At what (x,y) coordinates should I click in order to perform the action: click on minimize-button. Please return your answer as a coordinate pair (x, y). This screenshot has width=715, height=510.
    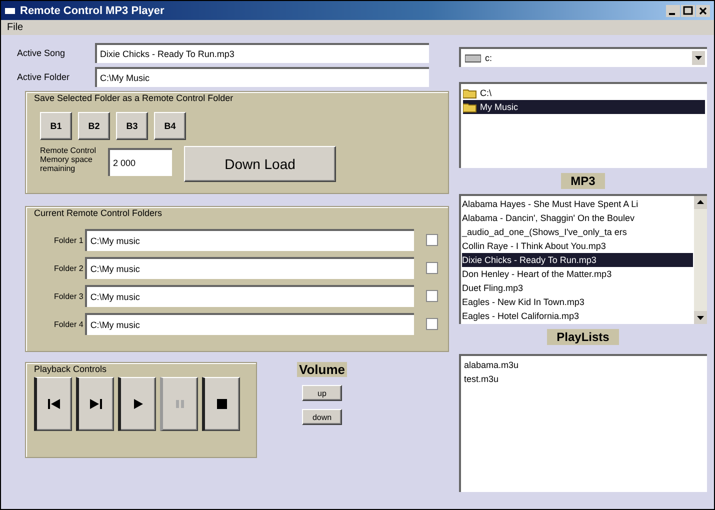
    Looking at the image, I should click on (673, 10).